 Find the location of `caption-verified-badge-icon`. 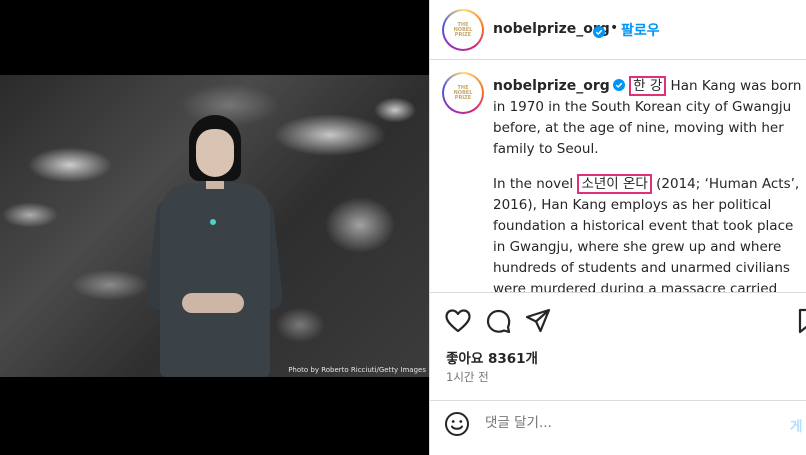

caption-verified-badge-icon is located at coordinates (618, 85).